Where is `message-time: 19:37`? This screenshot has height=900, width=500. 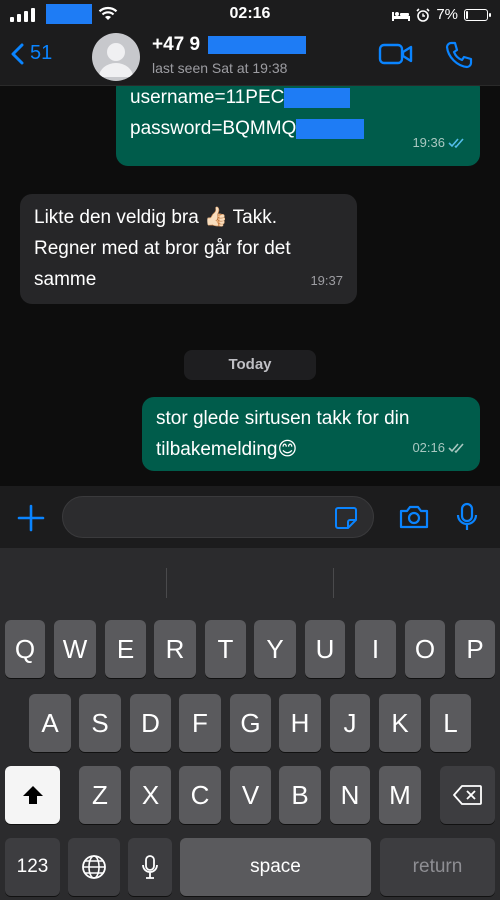 message-time: 19:37 is located at coordinates (326, 280).